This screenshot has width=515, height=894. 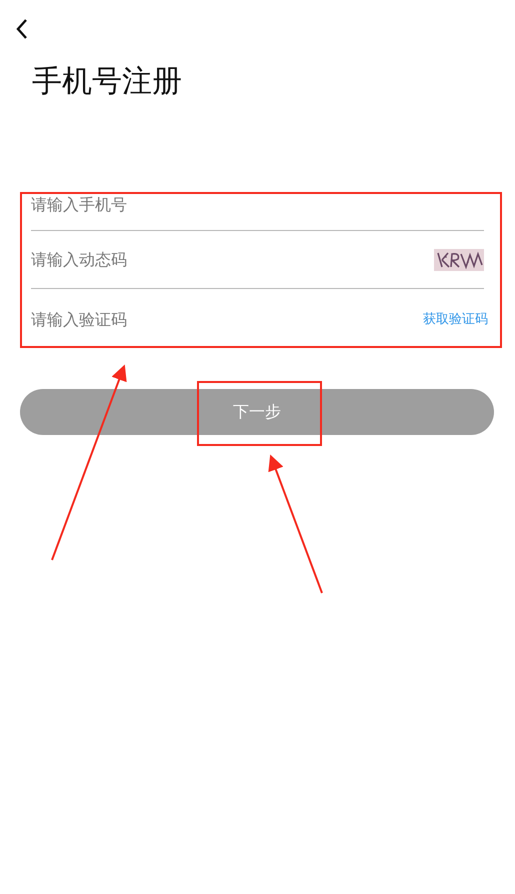 I want to click on back-icon, so click(x=22, y=29).